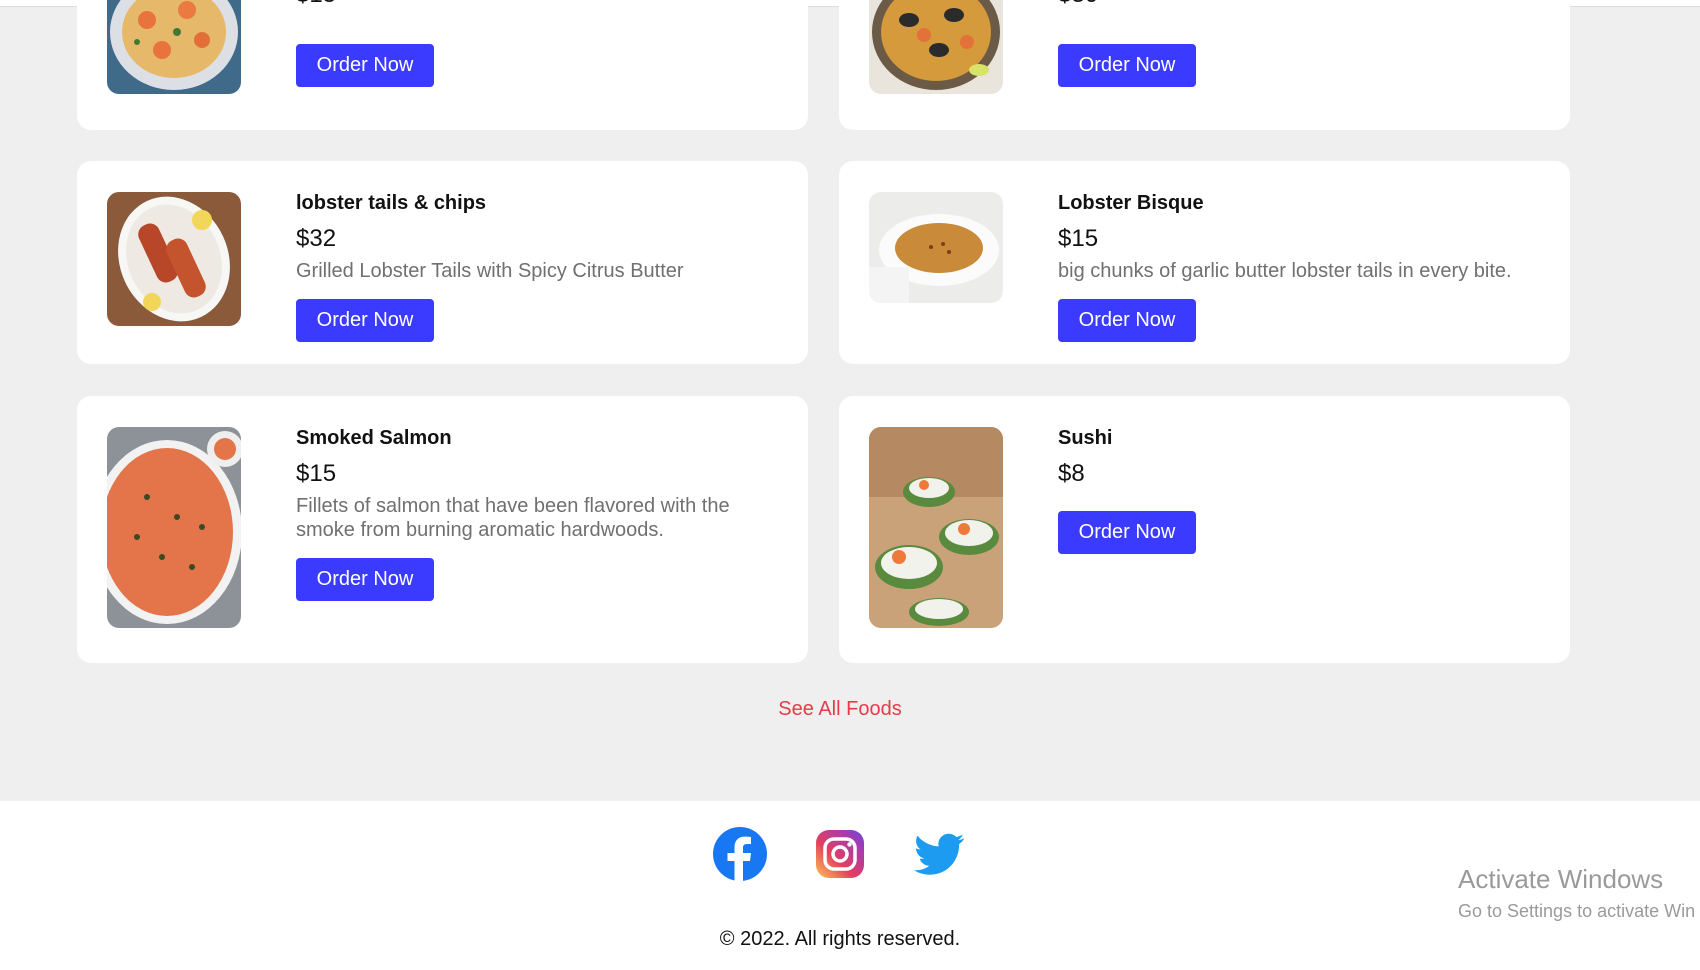 The width and height of the screenshot is (1700, 970). Describe the element at coordinates (840, 854) in the screenshot. I see `instagram-icon` at that location.